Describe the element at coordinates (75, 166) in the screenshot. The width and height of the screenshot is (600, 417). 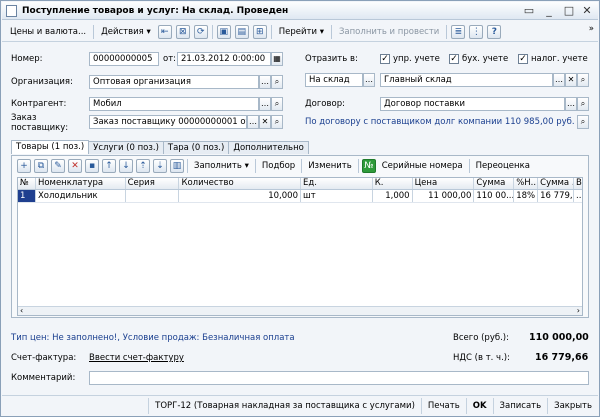
I see `delete-row-icon: ✕` at that location.